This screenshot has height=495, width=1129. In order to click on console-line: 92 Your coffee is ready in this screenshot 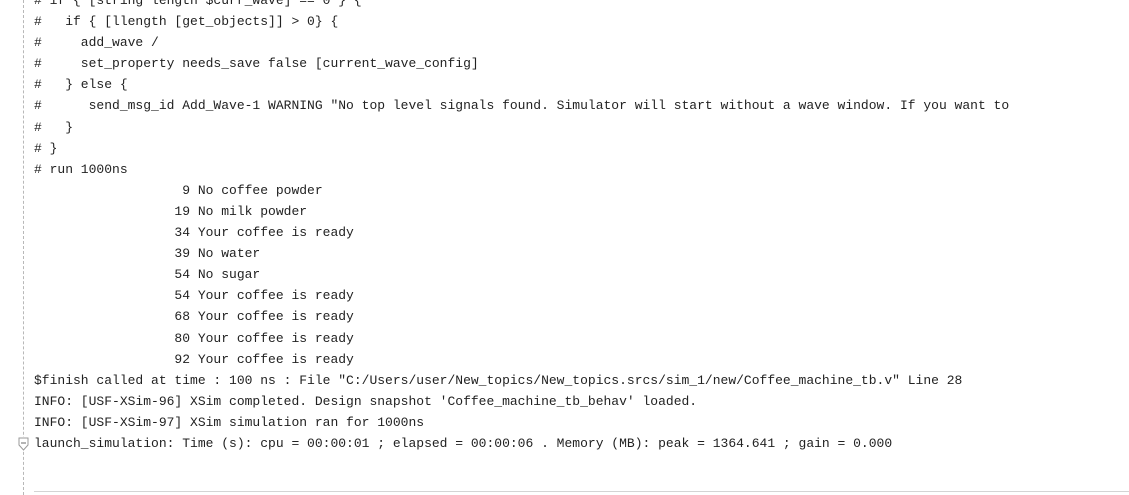, I will do `click(194, 359)`.